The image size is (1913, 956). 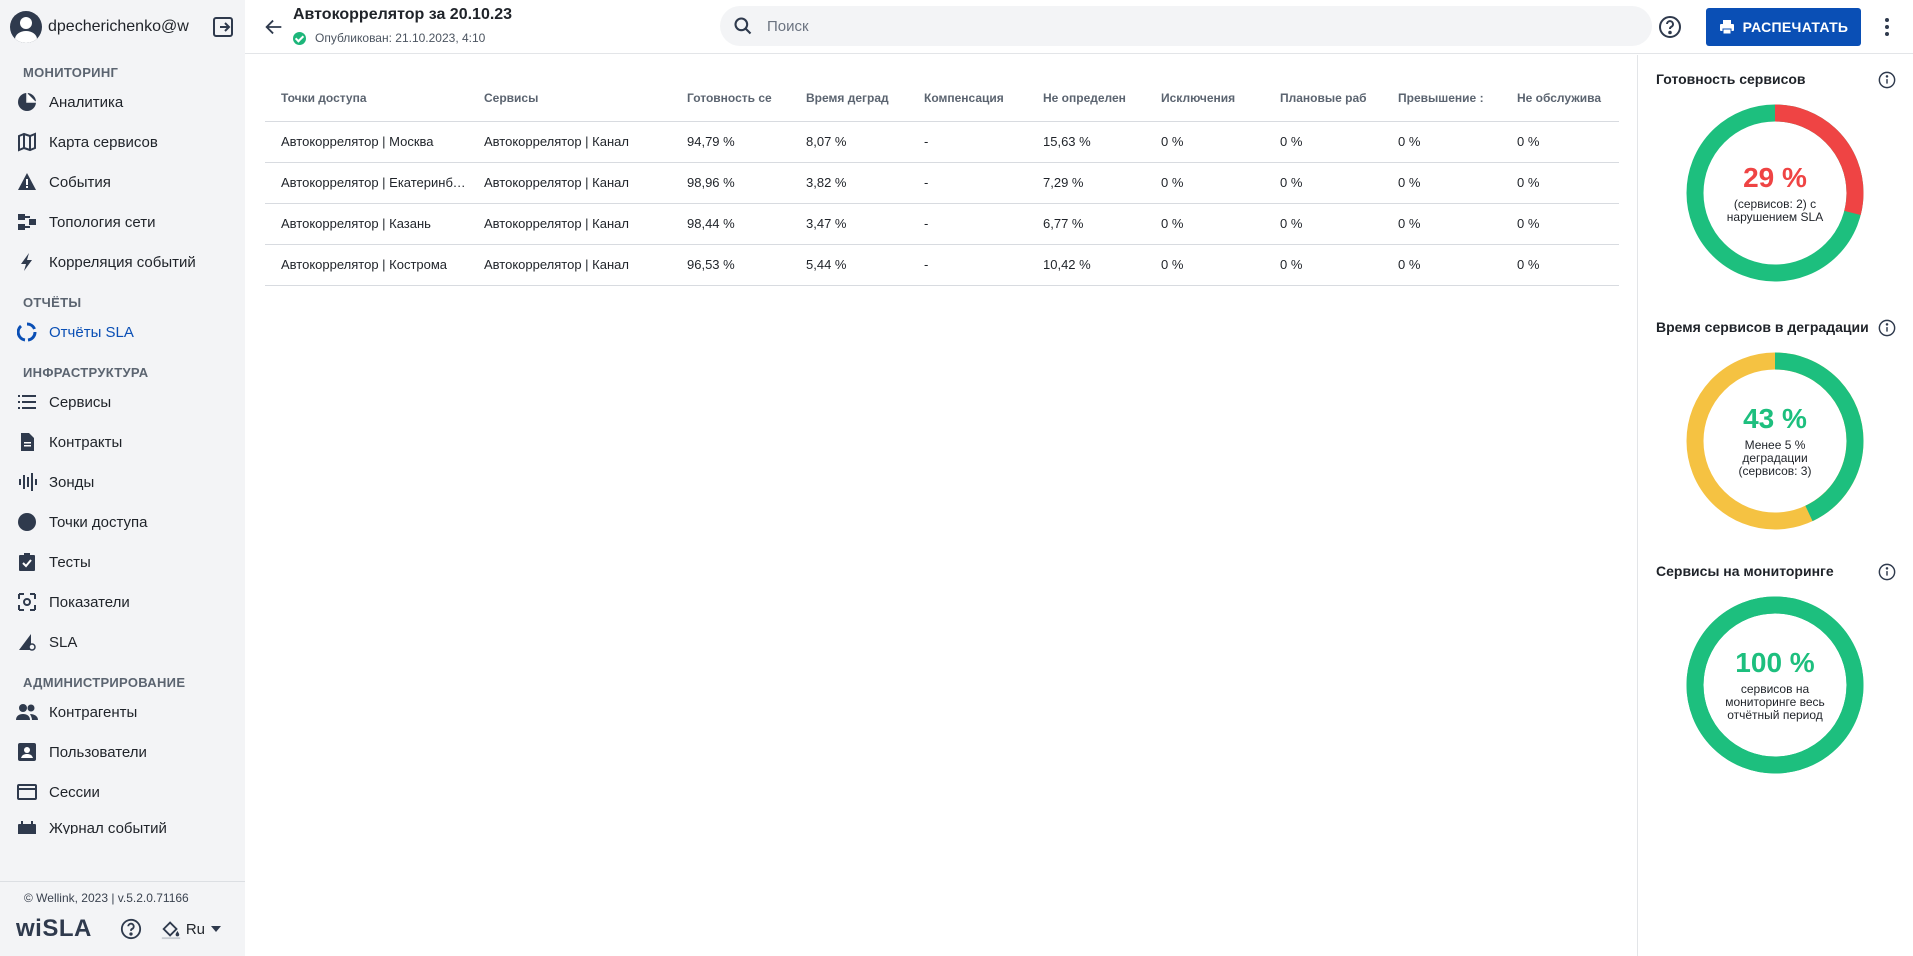 What do you see at coordinates (27, 332) in the screenshot?
I see `donut-chart-icon` at bounding box center [27, 332].